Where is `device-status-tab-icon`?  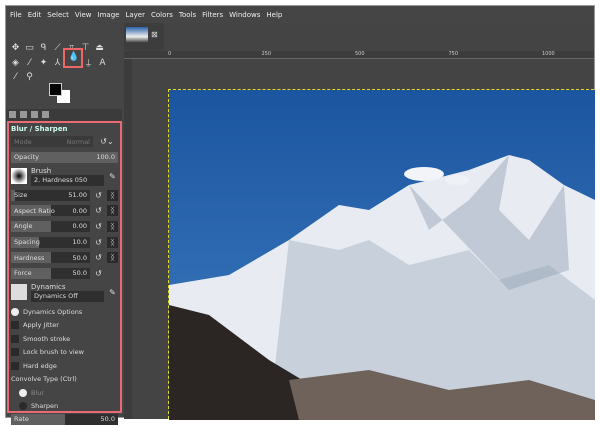
device-status-tab-icon is located at coordinates (23, 114).